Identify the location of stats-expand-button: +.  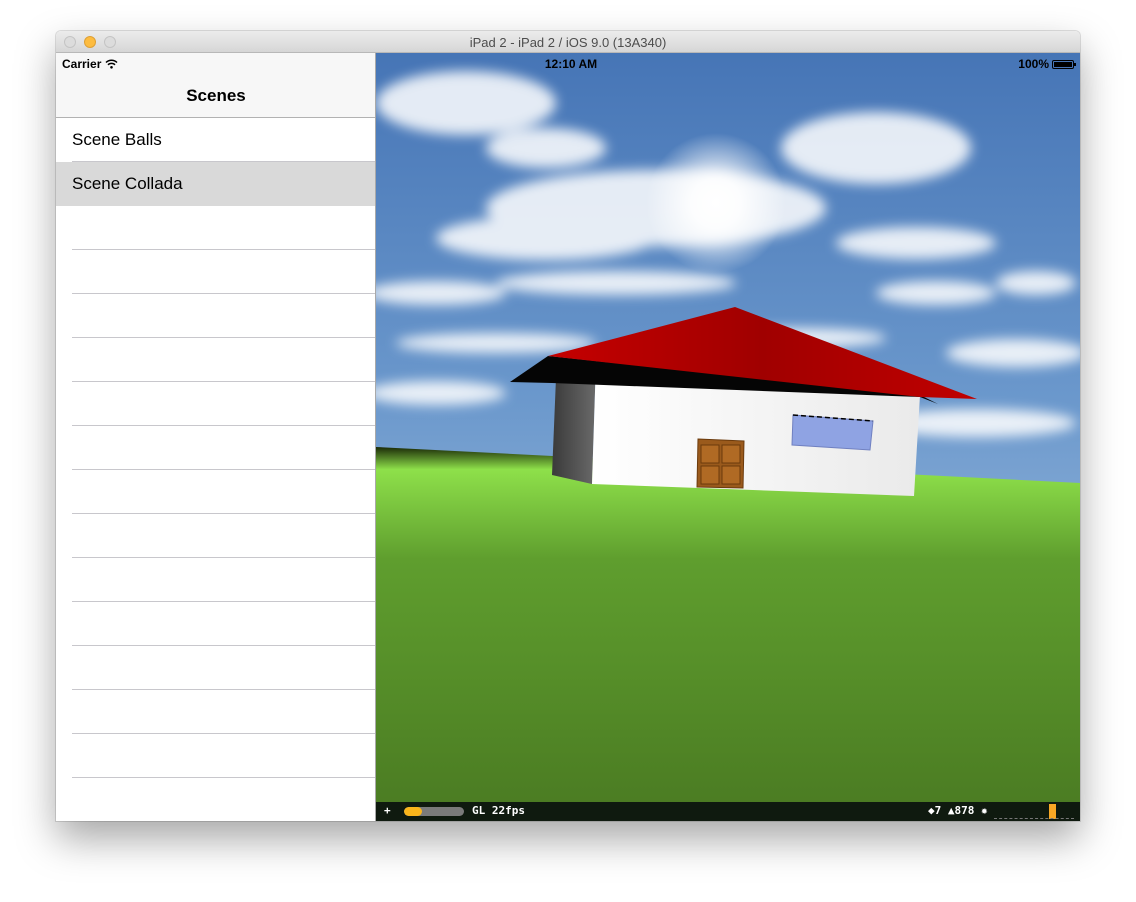
(387, 810).